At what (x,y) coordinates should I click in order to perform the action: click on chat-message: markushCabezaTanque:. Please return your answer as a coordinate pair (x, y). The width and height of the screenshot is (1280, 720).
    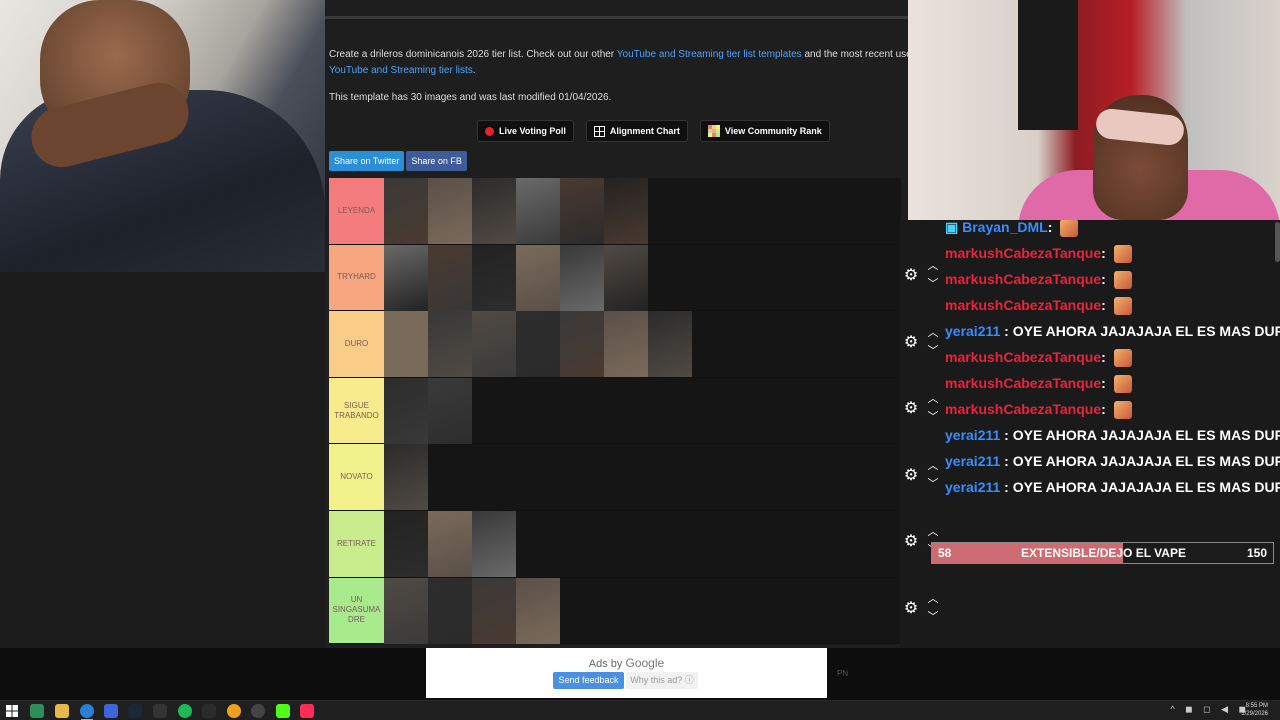
    Looking at the image, I should click on (1112, 357).